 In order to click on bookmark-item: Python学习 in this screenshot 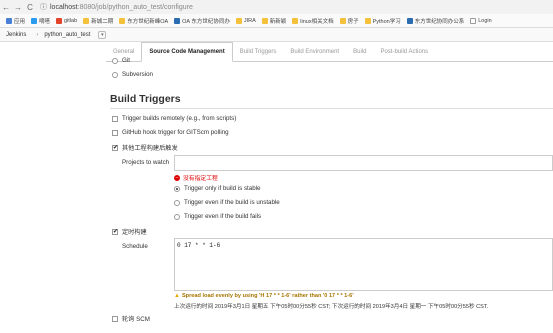, I will do `click(382, 21)`.